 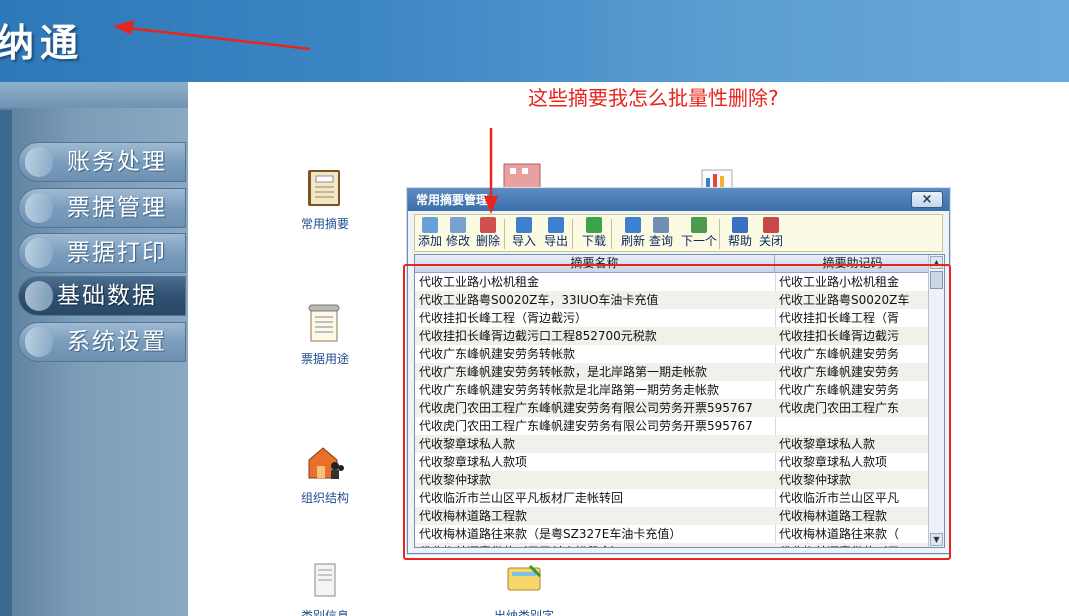 What do you see at coordinates (672, 318) in the screenshot?
I see `table-row: 代收挂扣长峰工程（胥边截污） 代收挂扣长峰工程（胥` at bounding box center [672, 318].